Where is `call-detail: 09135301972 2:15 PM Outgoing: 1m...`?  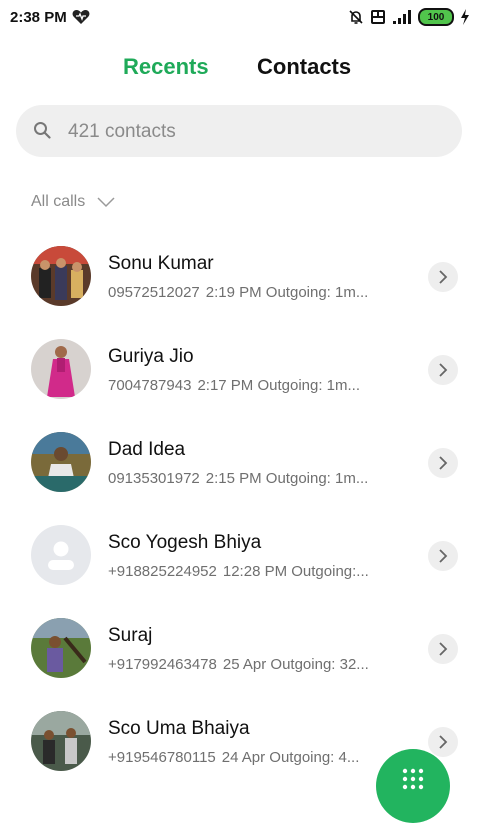
call-detail: 09135301972 2:15 PM Outgoing: 1m... is located at coordinates (238, 478).